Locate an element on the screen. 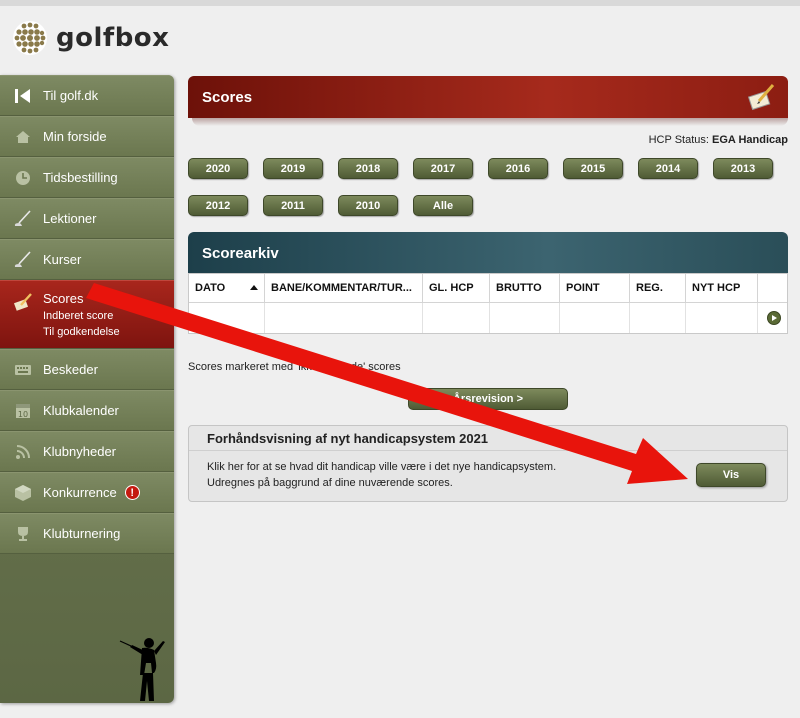  year-button-2015: 2015 is located at coordinates (593, 168).